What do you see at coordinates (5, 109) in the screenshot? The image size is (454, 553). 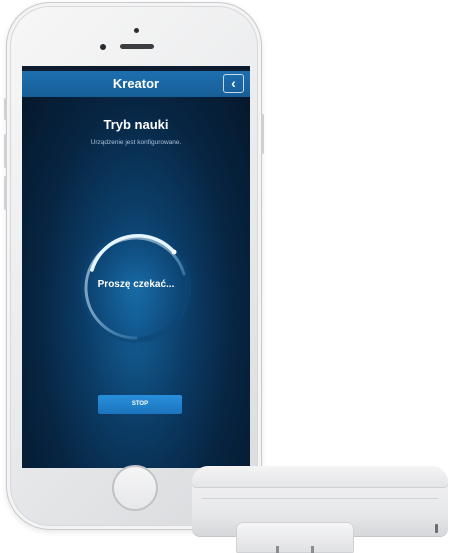 I see `mute-switch` at bounding box center [5, 109].